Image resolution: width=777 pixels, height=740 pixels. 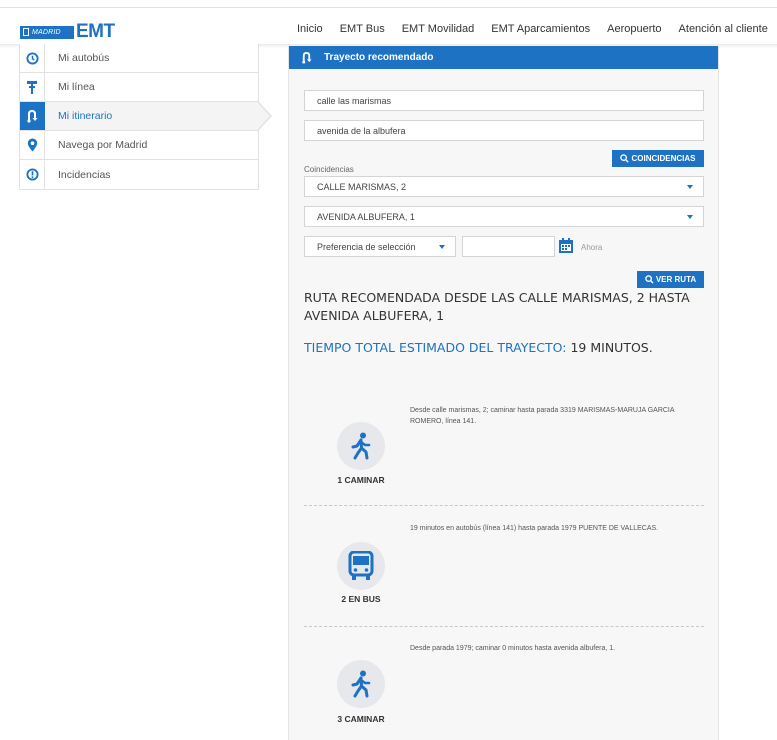 I want to click on sidebar-item-mi-itinerario: Mi itinerario, so click(x=146, y=116).